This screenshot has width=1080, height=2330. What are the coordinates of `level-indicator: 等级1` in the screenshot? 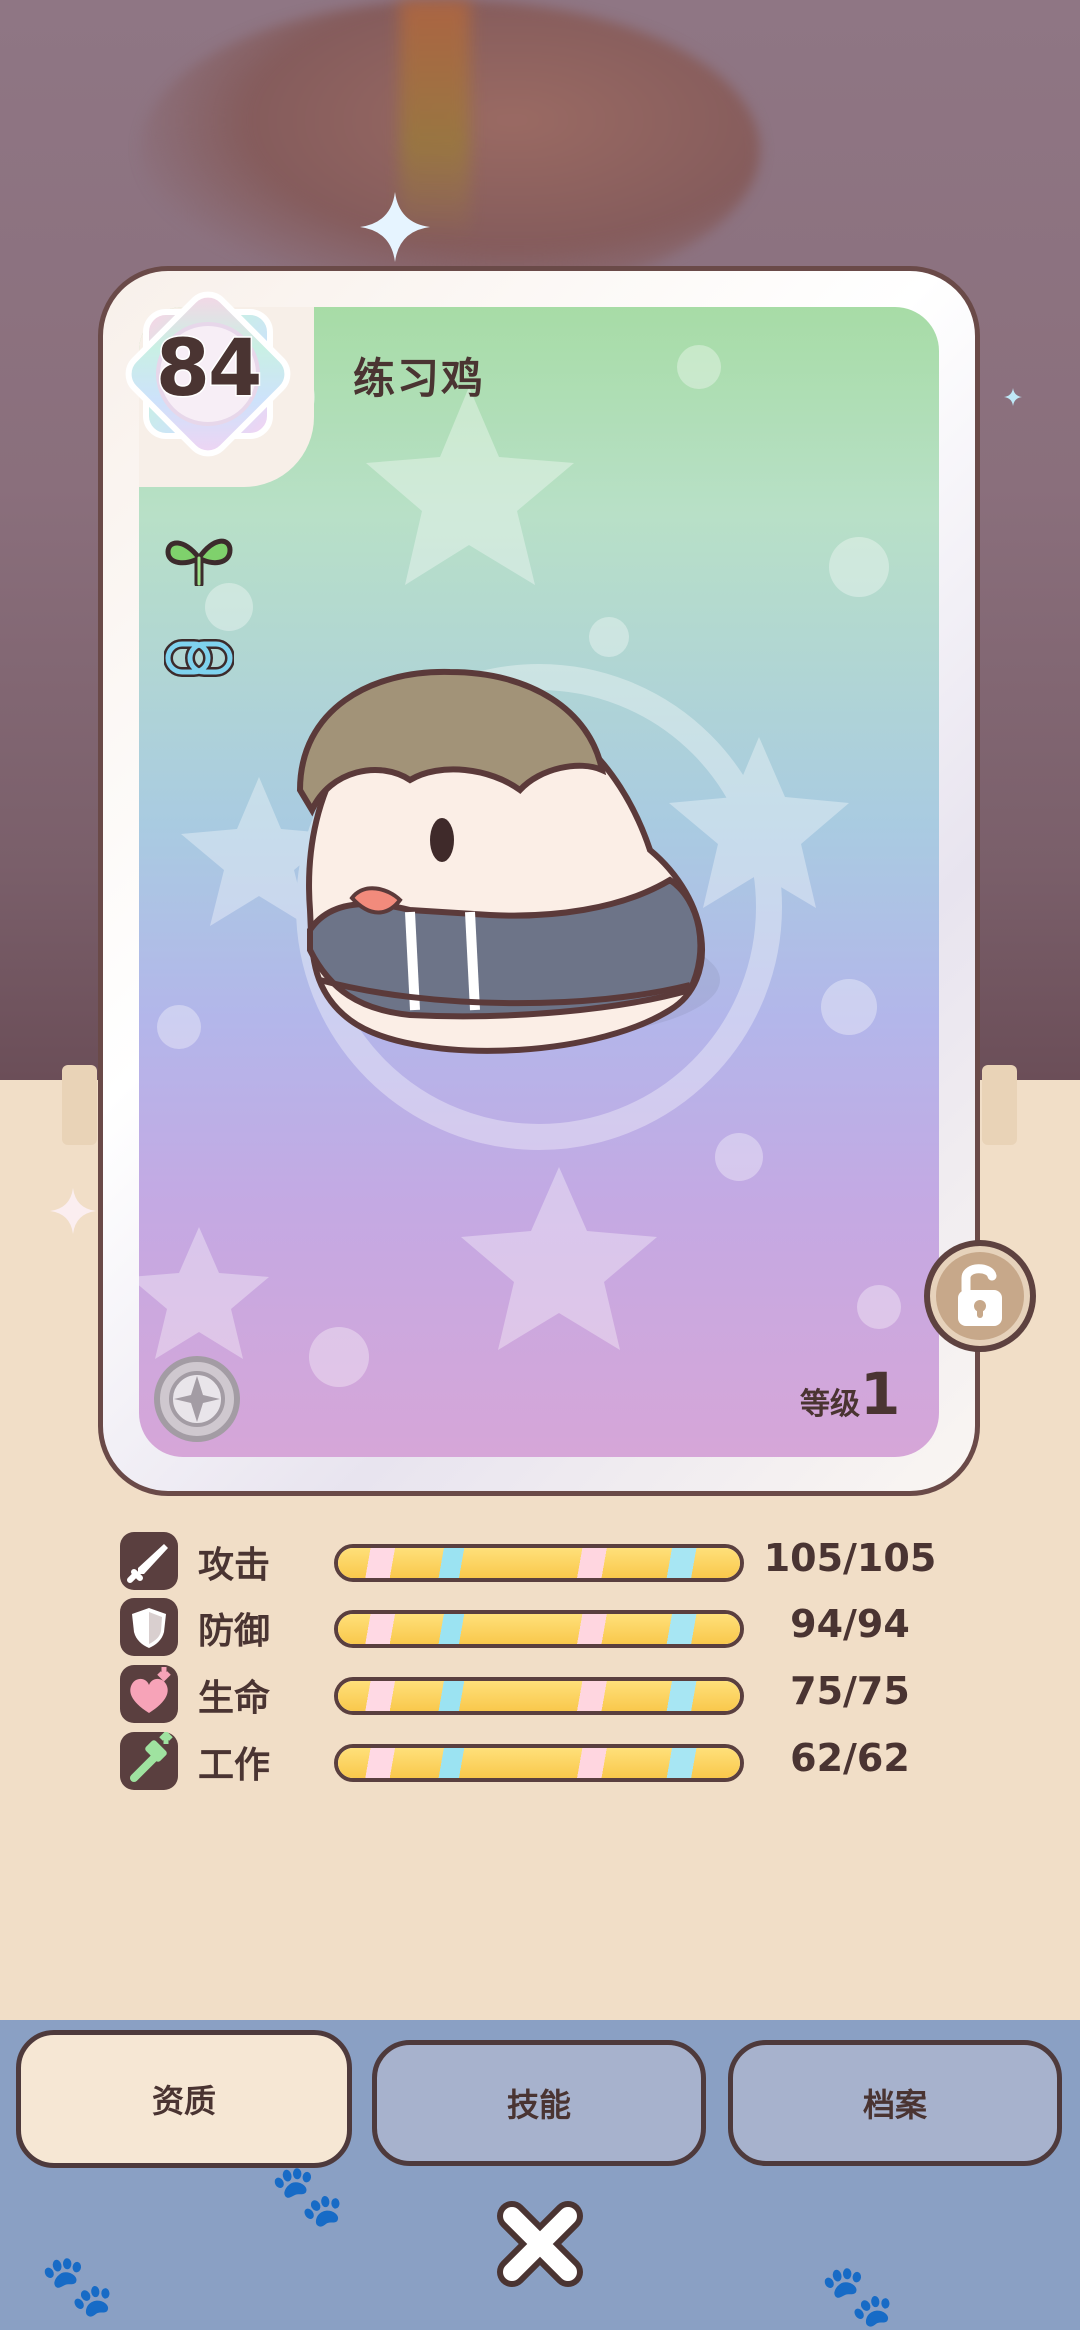 It's located at (850, 1394).